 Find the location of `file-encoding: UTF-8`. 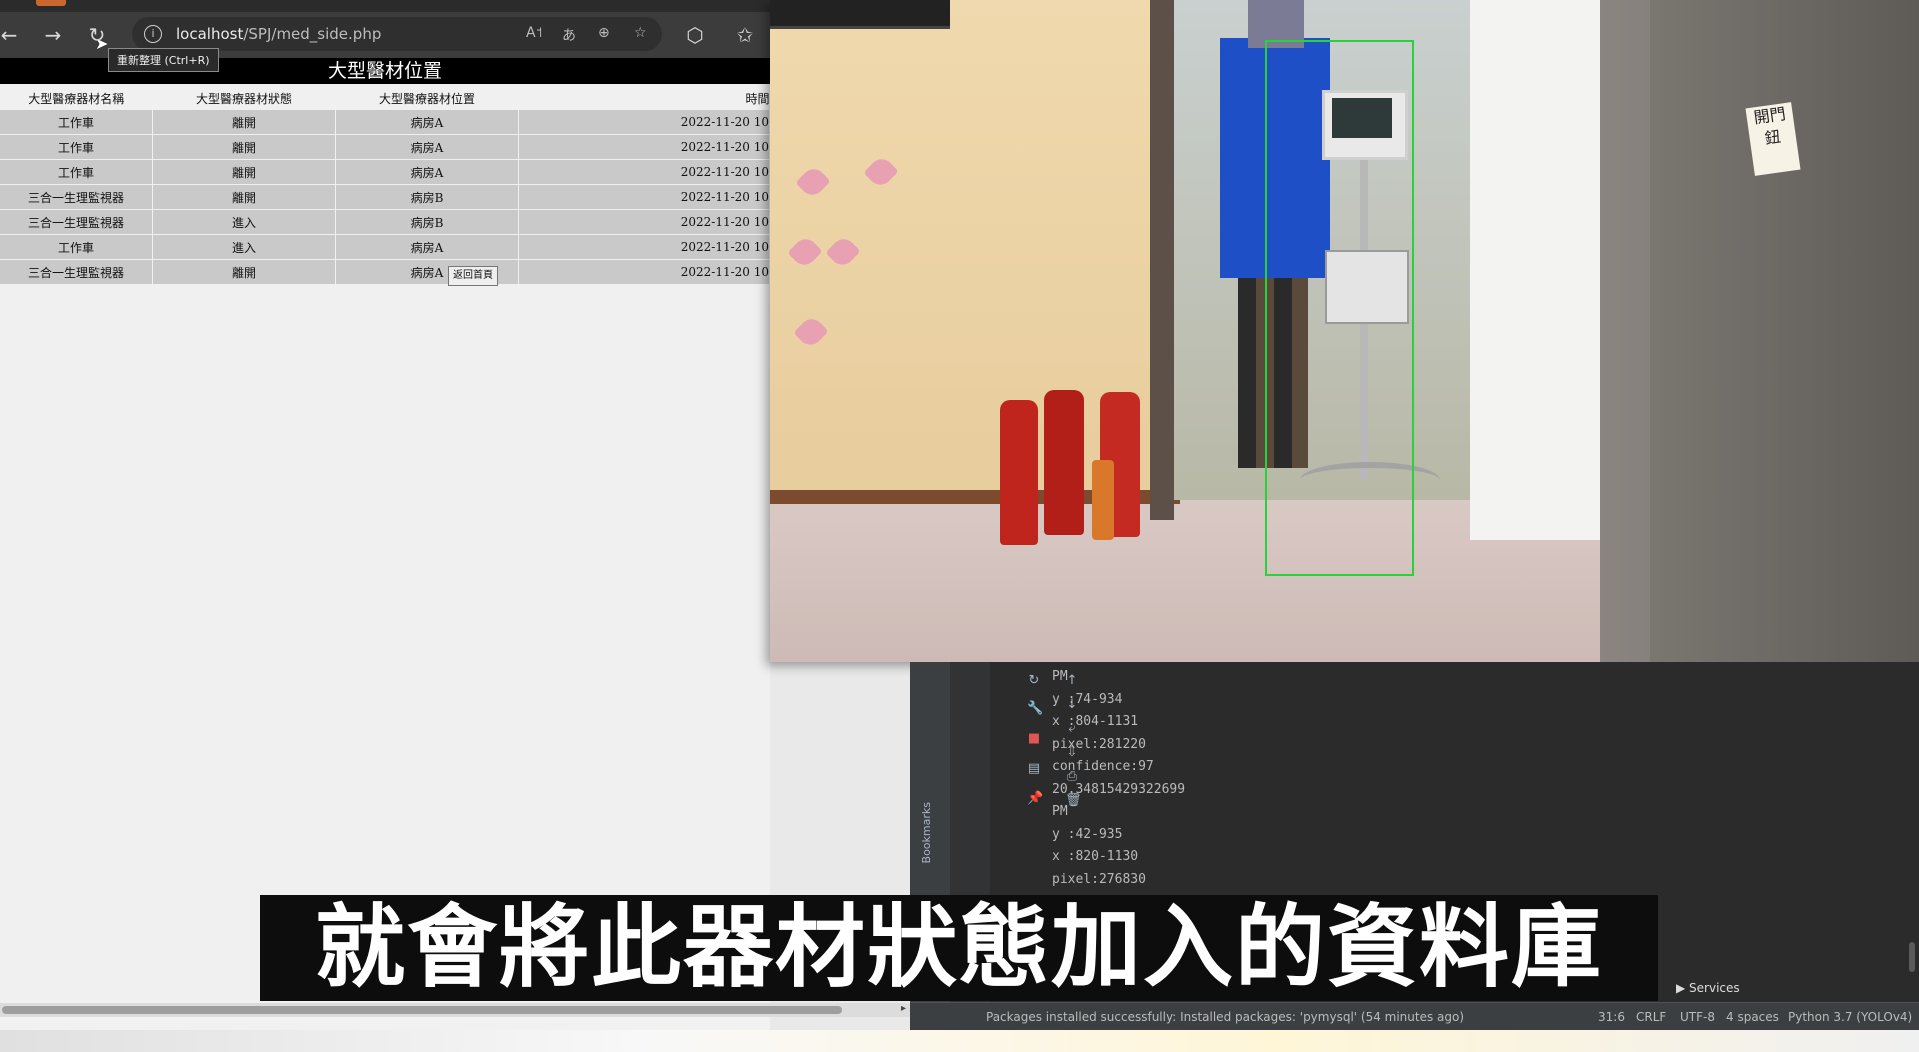

file-encoding: UTF-8 is located at coordinates (1697, 1017).